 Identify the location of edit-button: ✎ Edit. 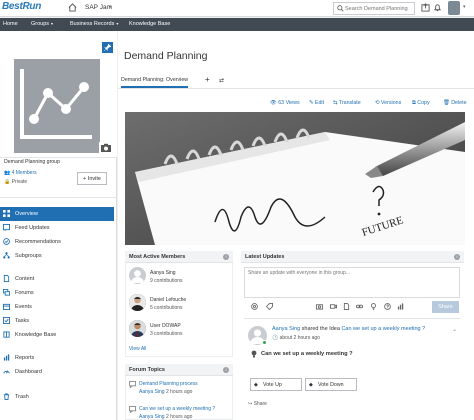
(316, 103).